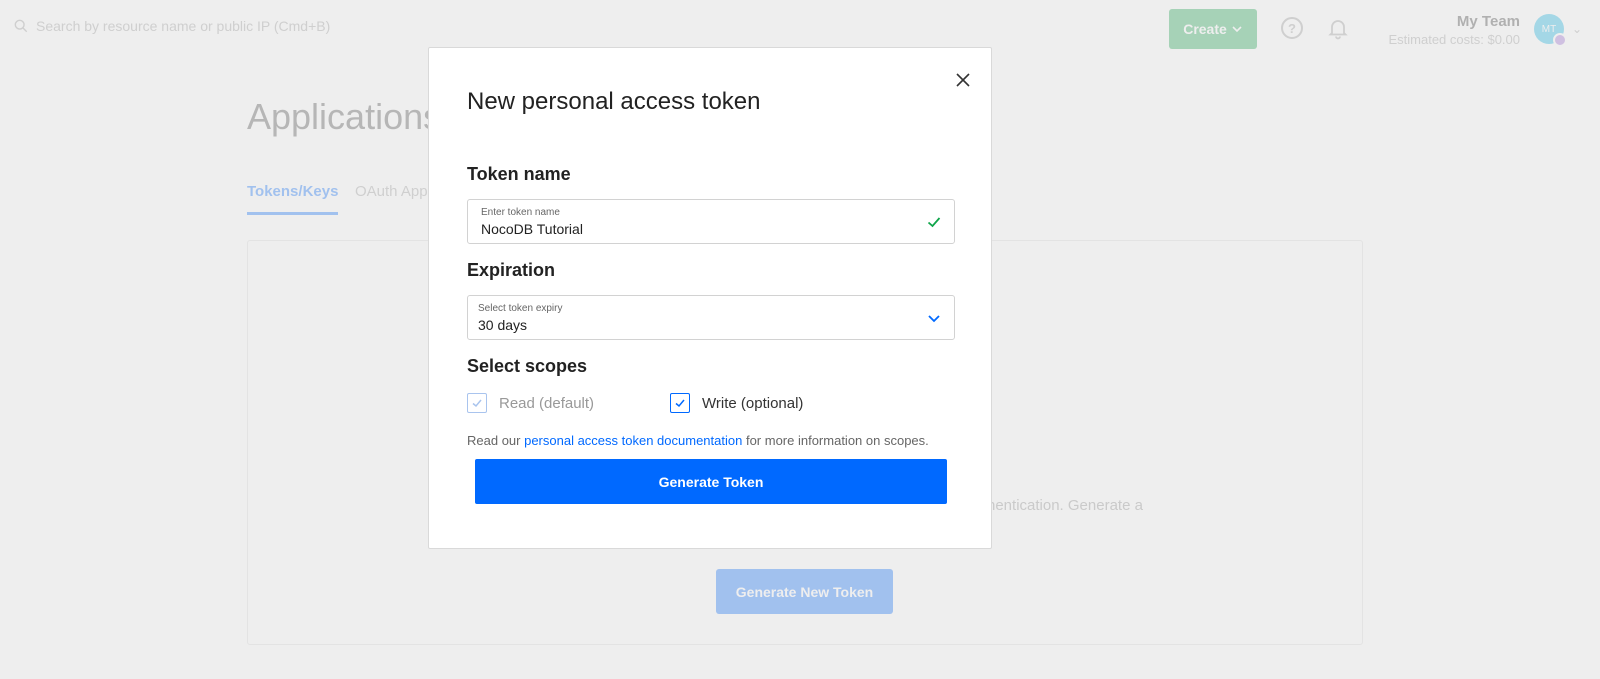 This screenshot has width=1600, height=679. Describe the element at coordinates (520, 308) in the screenshot. I see `expiration-field-label: Select token expiry` at that location.